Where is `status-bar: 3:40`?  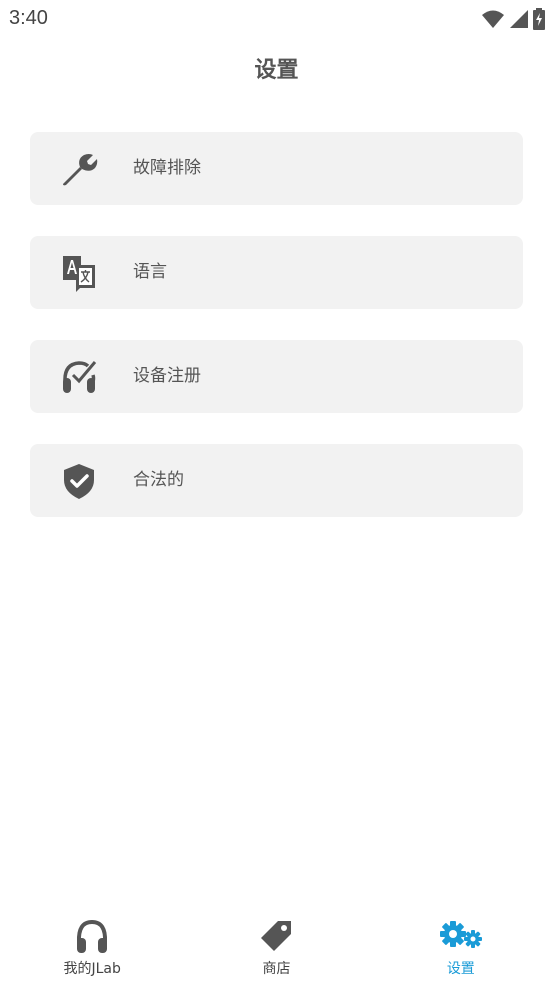
status-bar: 3:40 is located at coordinates (276, 19).